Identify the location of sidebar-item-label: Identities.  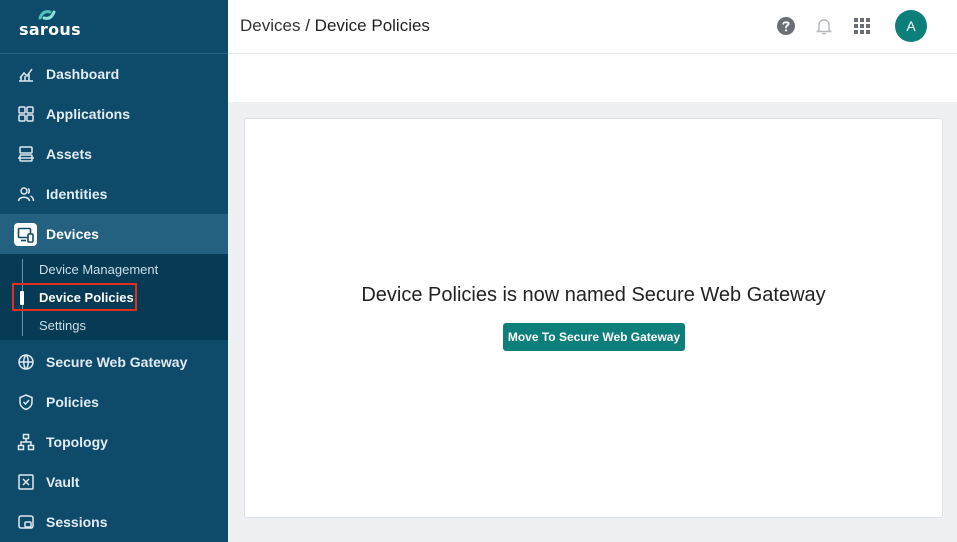
(77, 194).